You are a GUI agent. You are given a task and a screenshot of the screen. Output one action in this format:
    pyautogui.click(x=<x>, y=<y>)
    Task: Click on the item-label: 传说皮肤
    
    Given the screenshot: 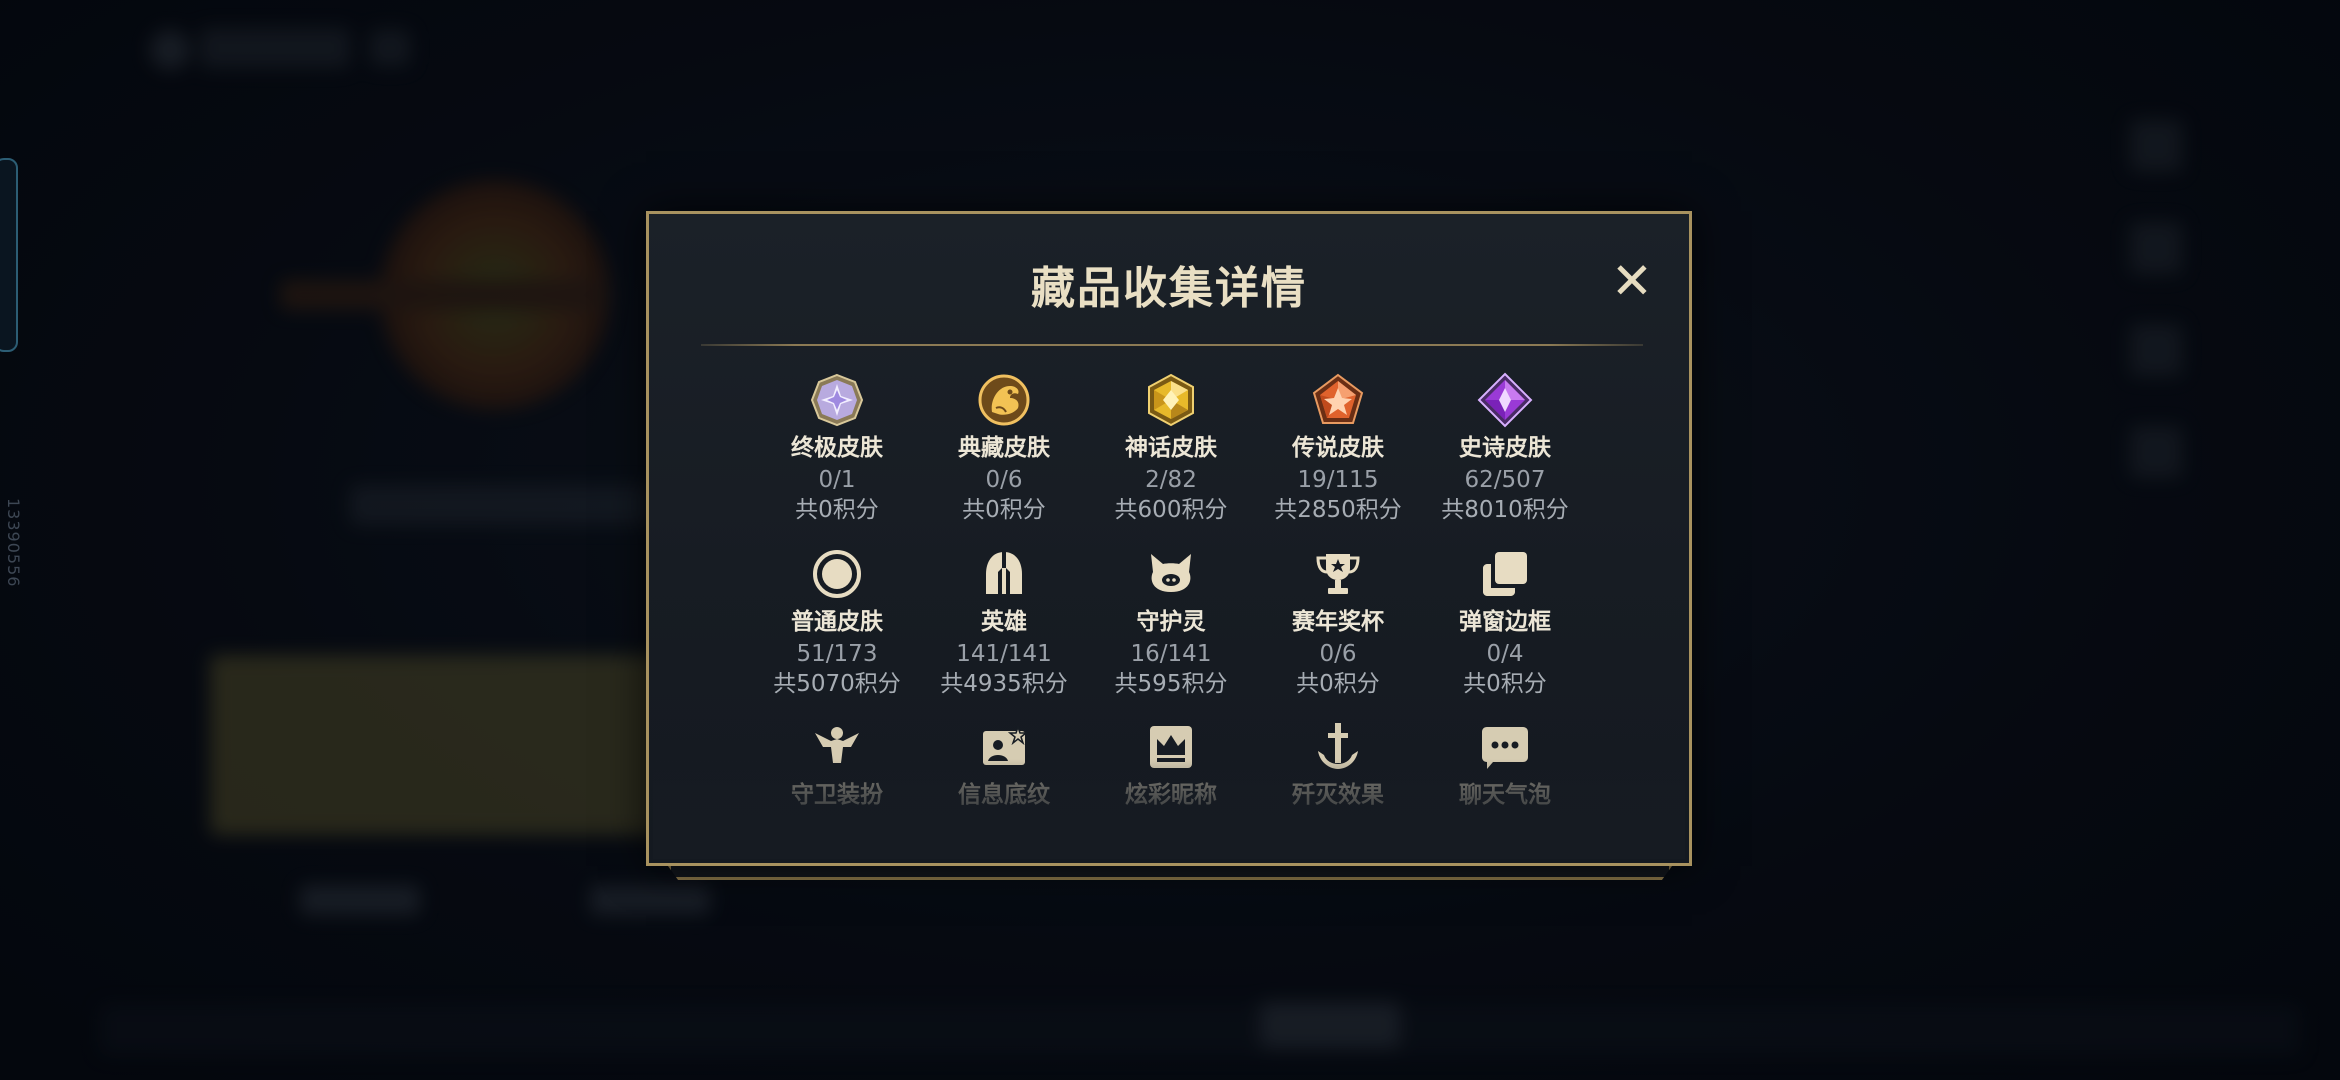 What is the action you would take?
    pyautogui.click(x=1338, y=448)
    